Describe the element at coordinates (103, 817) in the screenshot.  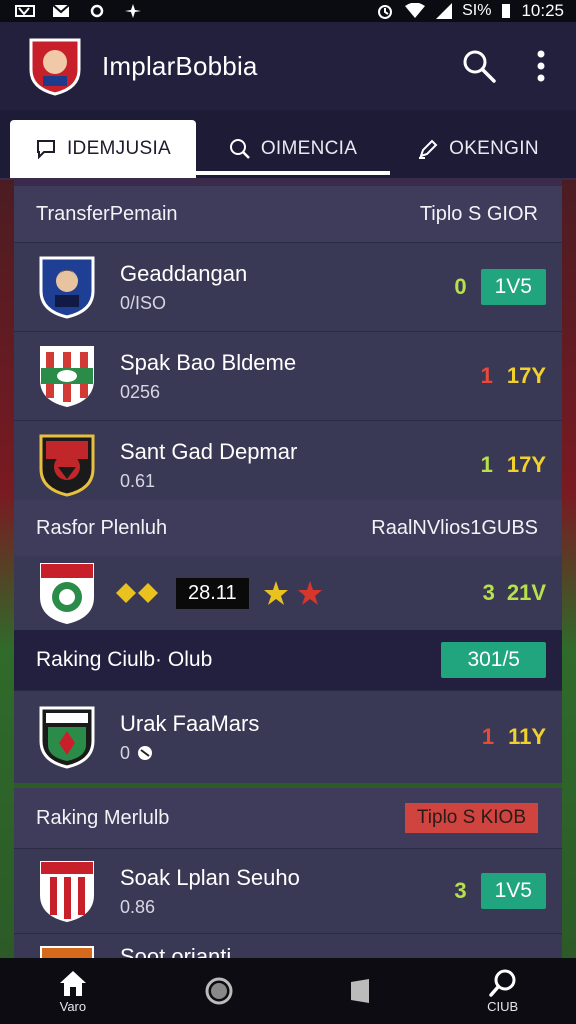
I see `section-title: Raking Merlulb` at that location.